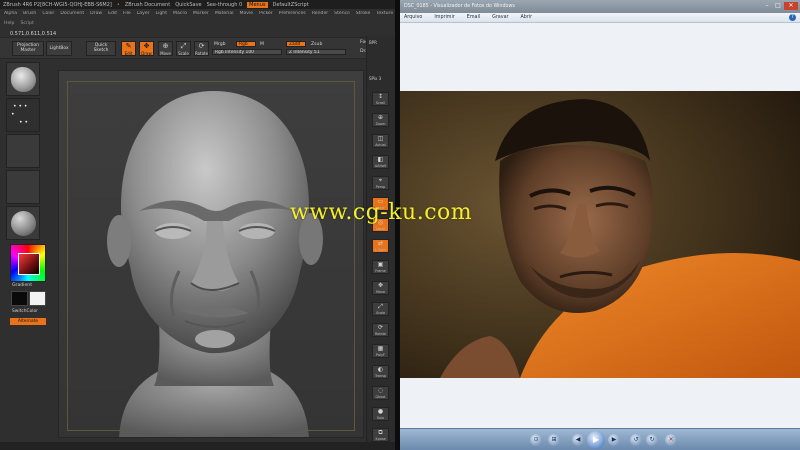 Image resolution: width=800 pixels, height=450 pixels. Describe the element at coordinates (96, 15) in the screenshot. I see `menu-draw: Draw` at that location.